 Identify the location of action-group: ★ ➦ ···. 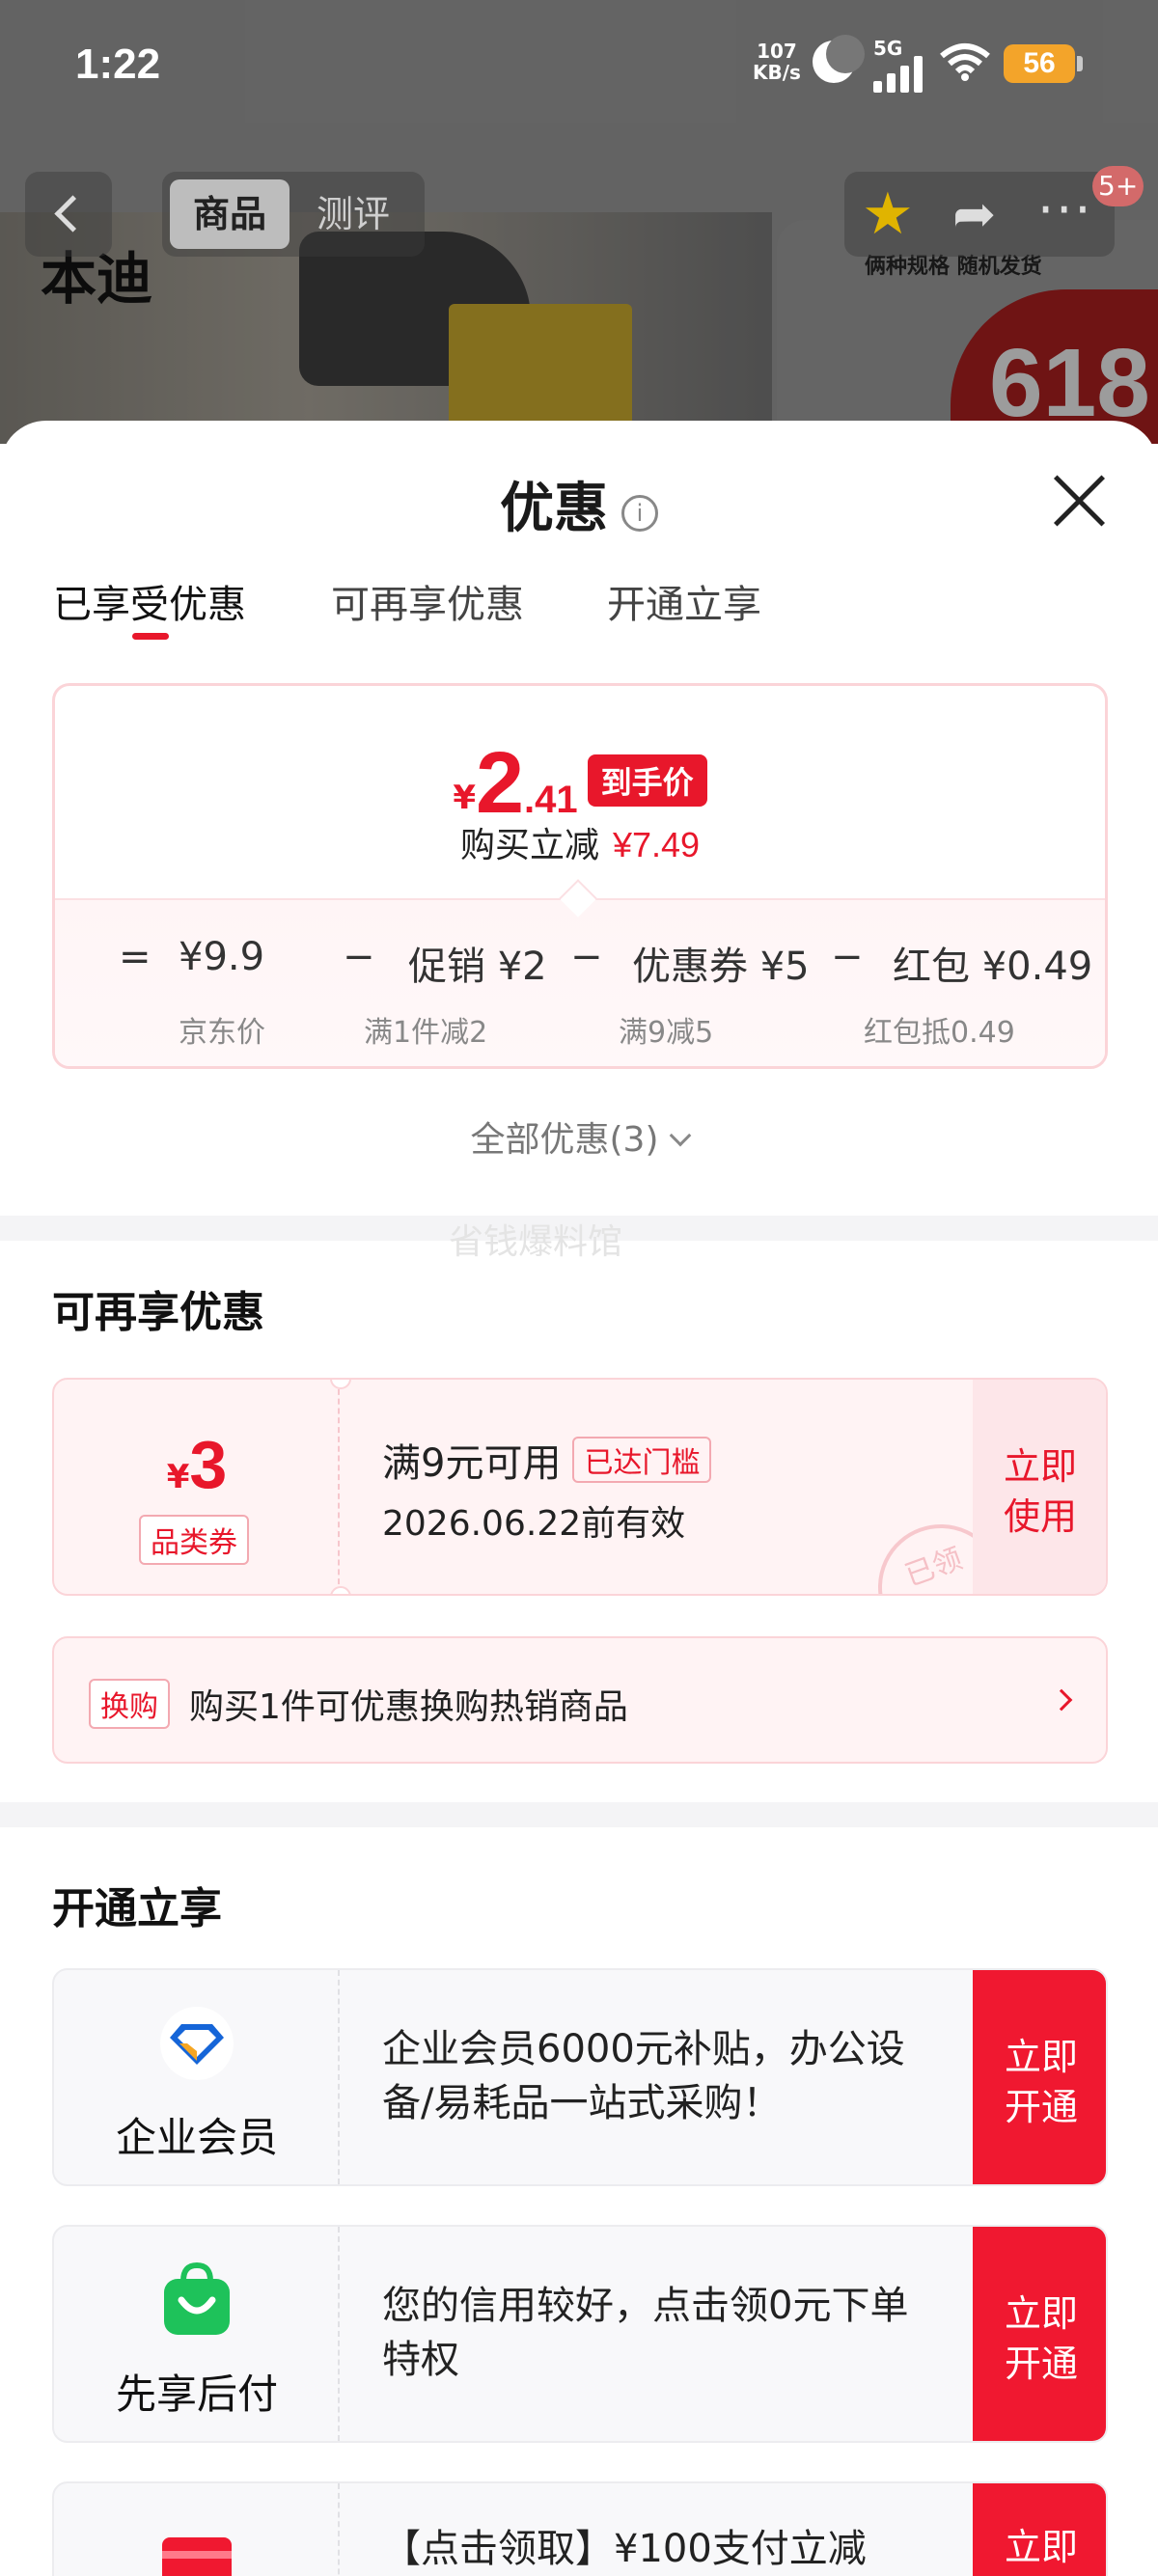
(979, 215).